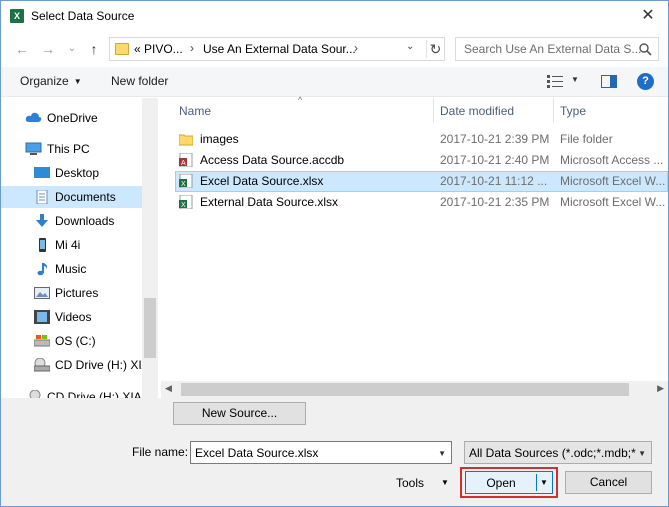 Image resolution: width=669 pixels, height=507 pixels. I want to click on open-button: Open ▼, so click(509, 482).